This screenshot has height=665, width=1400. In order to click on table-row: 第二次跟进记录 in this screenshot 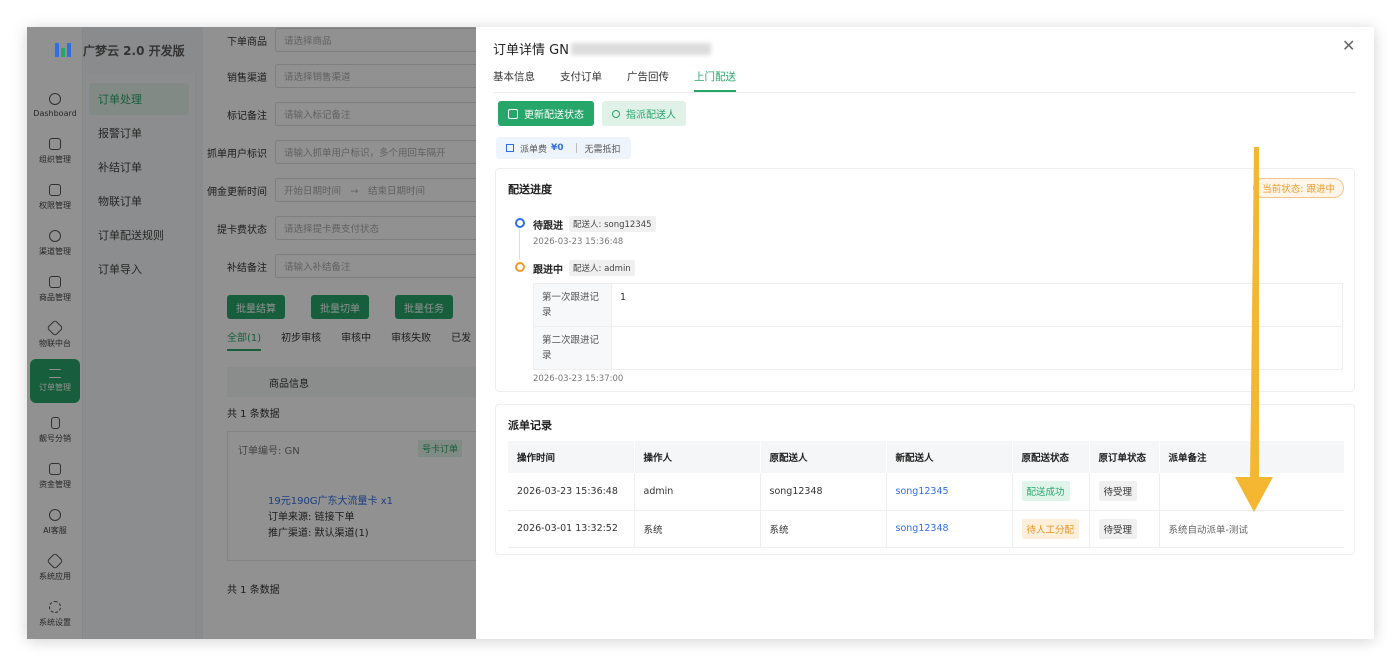, I will do `click(938, 348)`.